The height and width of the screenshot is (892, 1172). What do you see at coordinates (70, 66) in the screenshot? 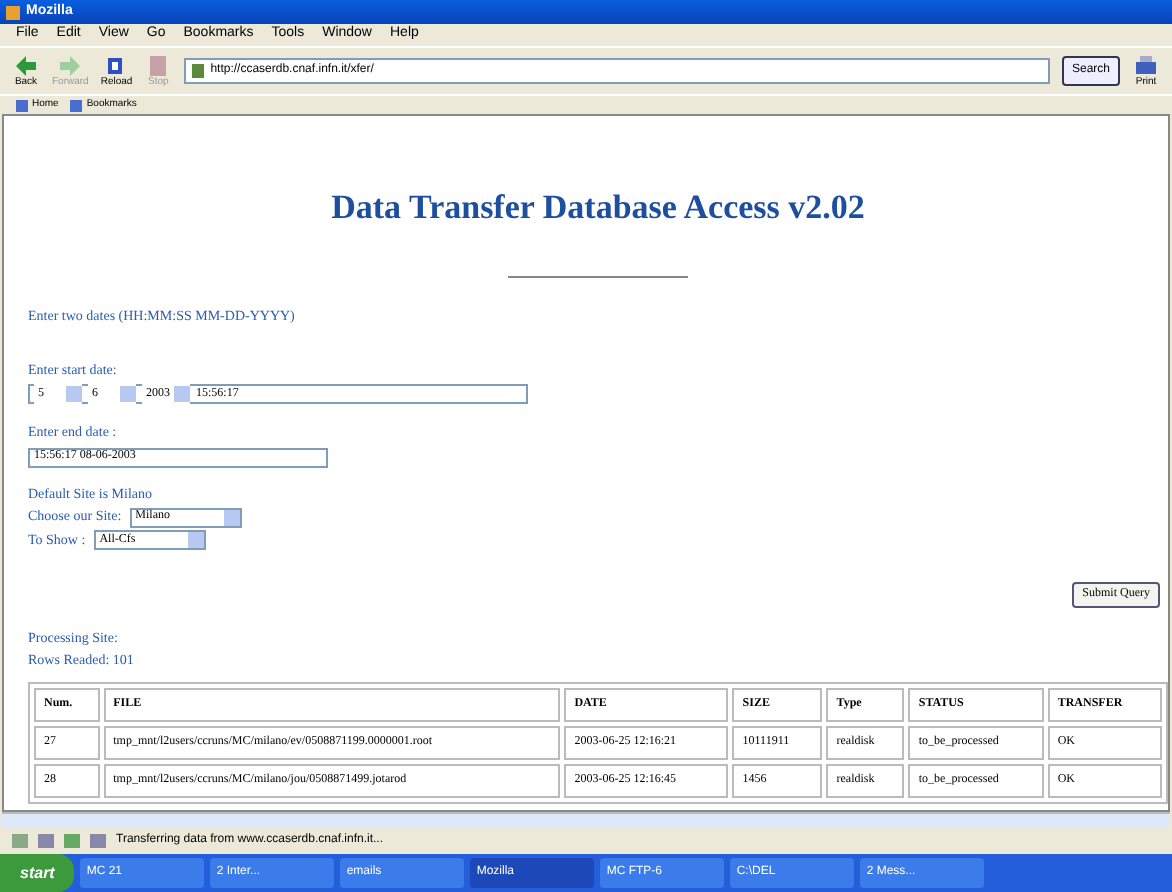
I see `forward-arrow-icon` at bounding box center [70, 66].